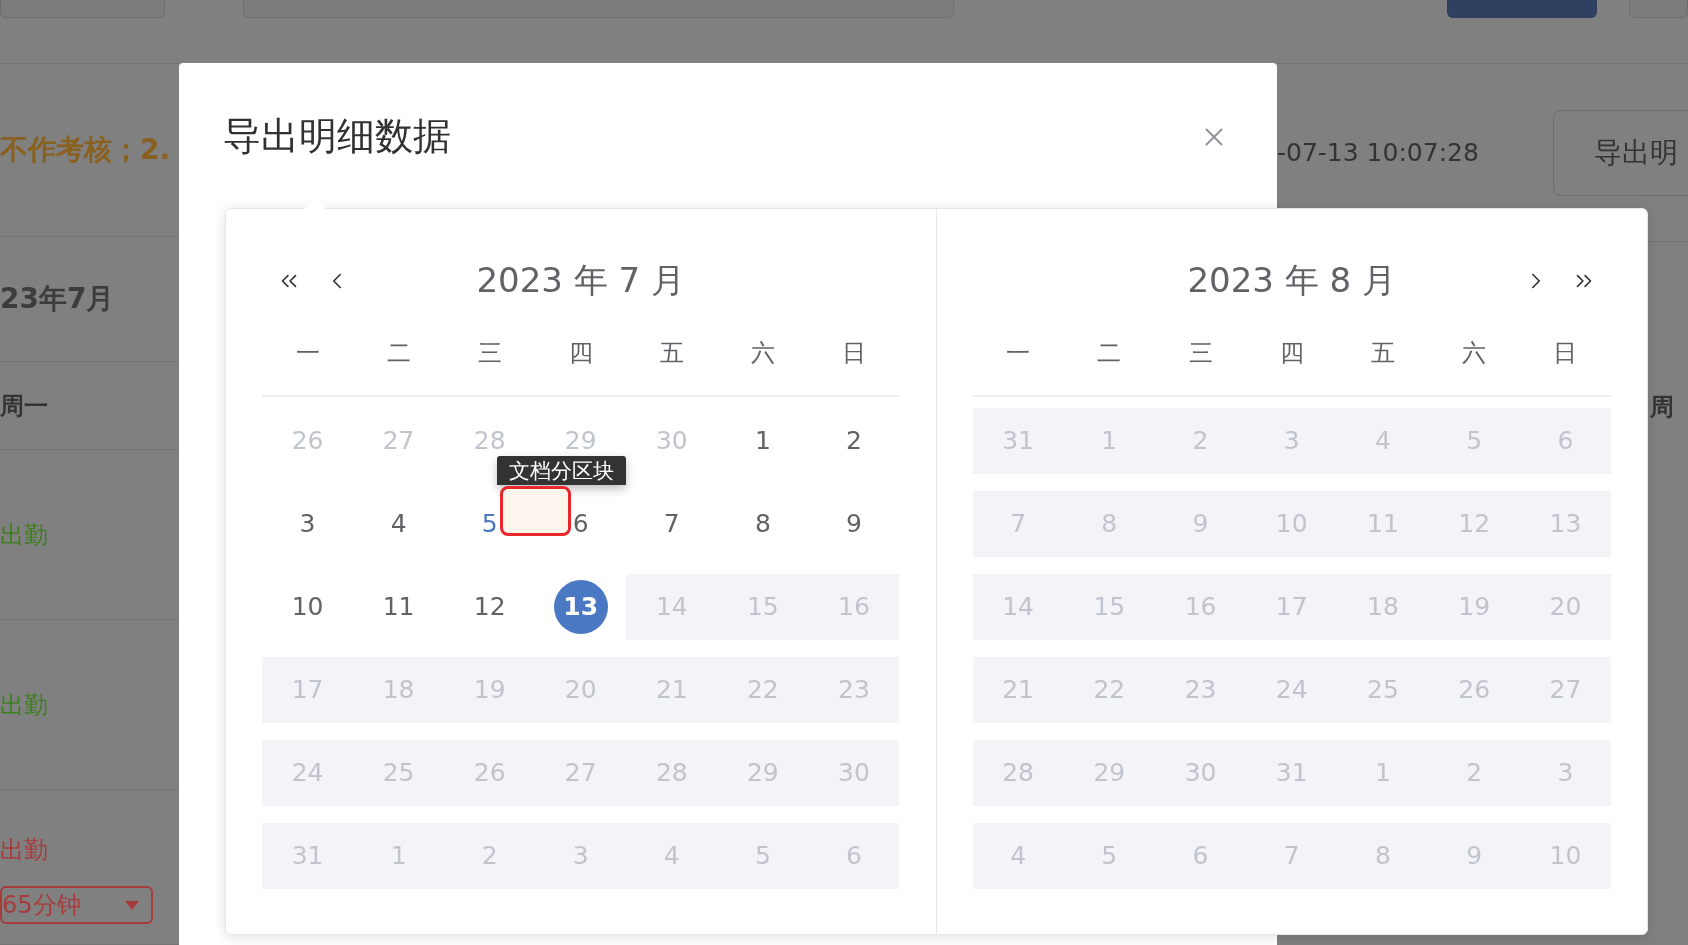 This screenshot has width=1688, height=945. What do you see at coordinates (399, 606) in the screenshot?
I see `date-cell: 11` at bounding box center [399, 606].